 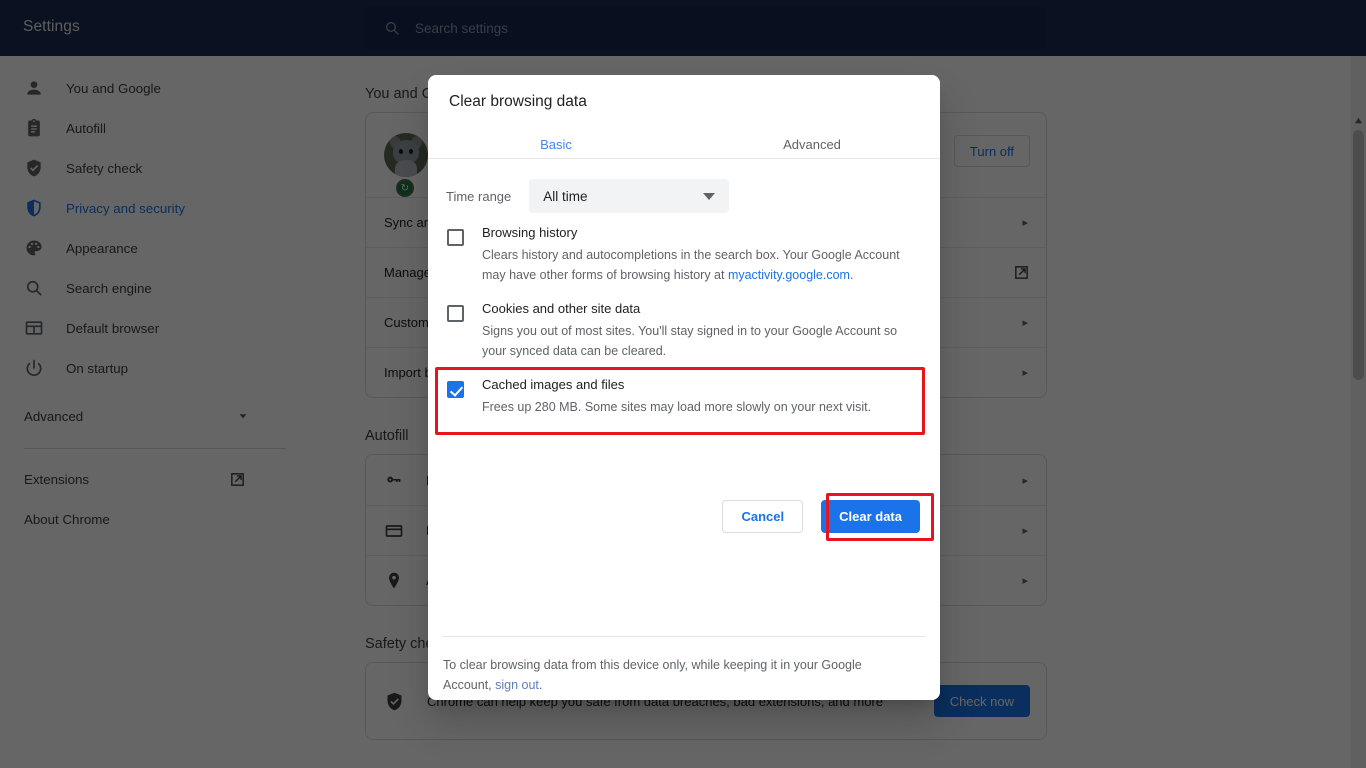 What do you see at coordinates (680, 401) in the screenshot?
I see `highlight-box-cached-images` at bounding box center [680, 401].